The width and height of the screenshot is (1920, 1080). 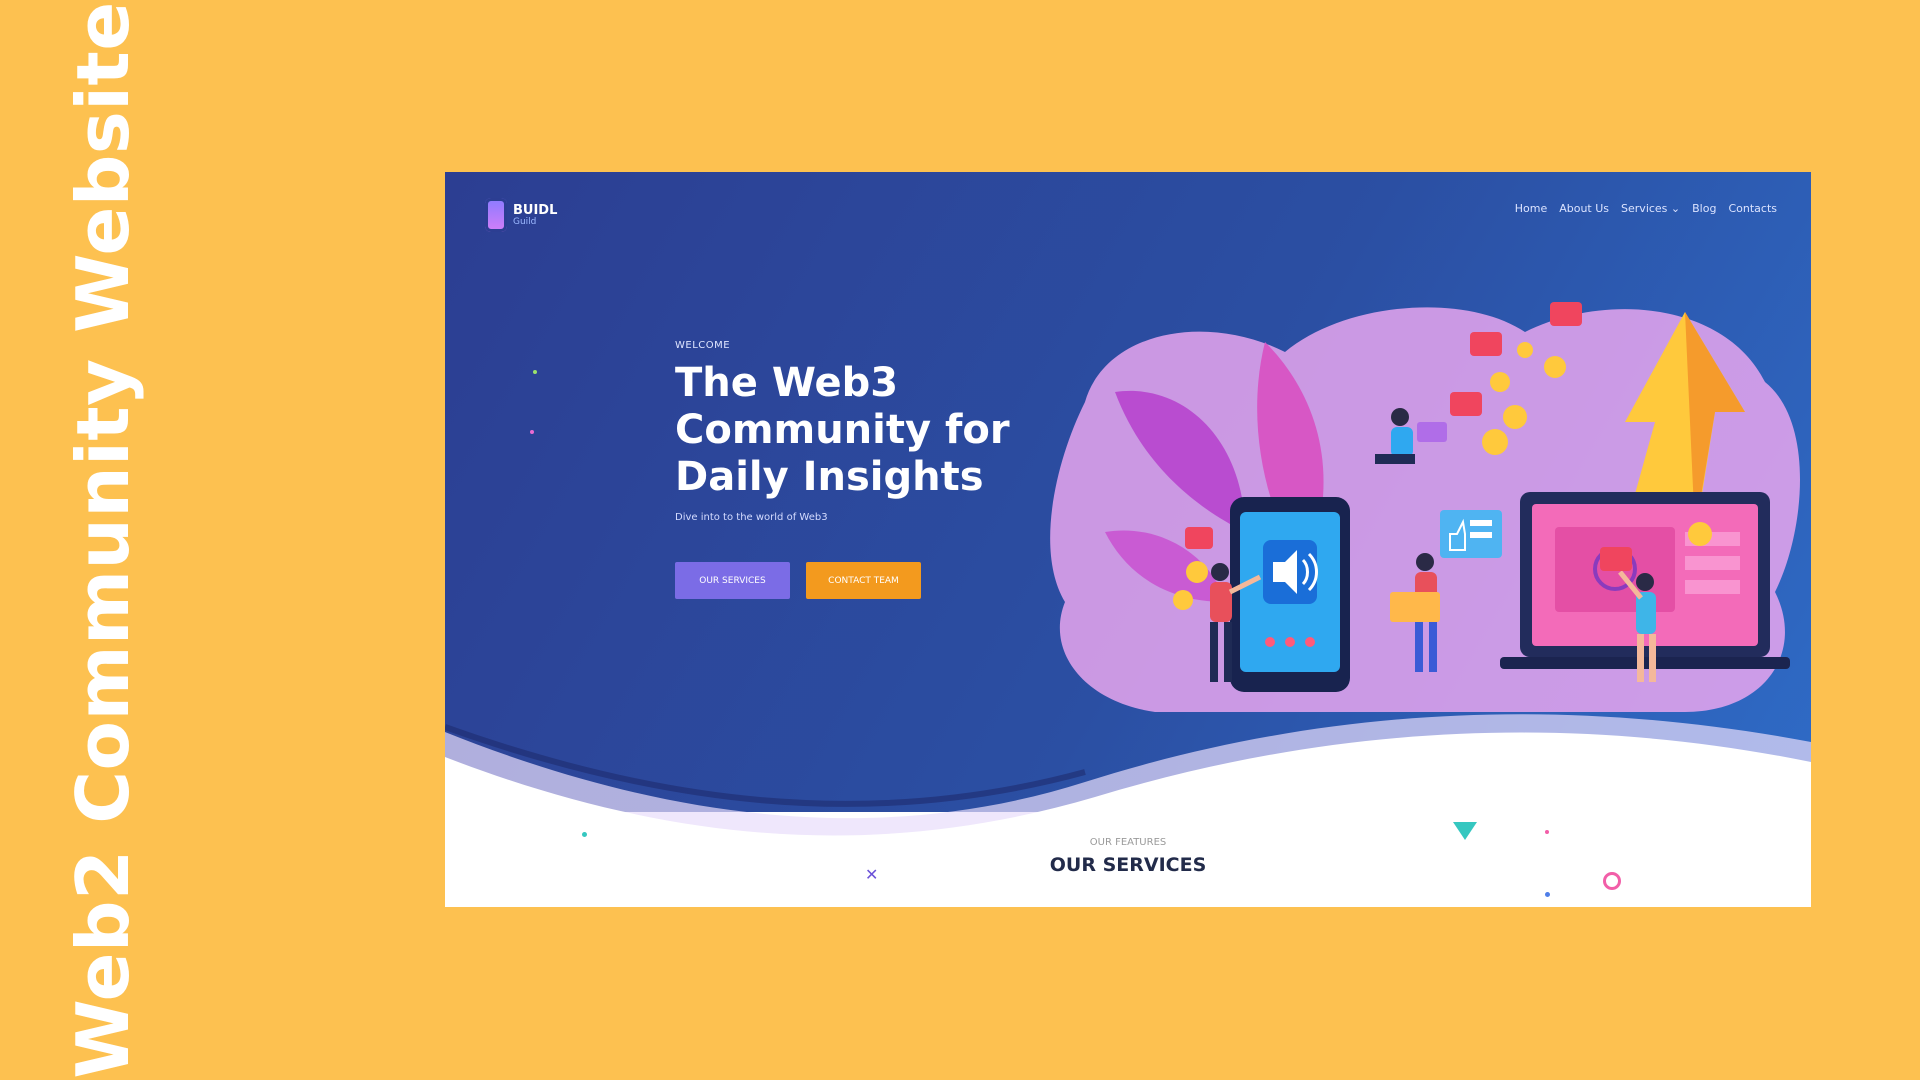 What do you see at coordinates (1465, 831) in the screenshot?
I see `decor-triangle` at bounding box center [1465, 831].